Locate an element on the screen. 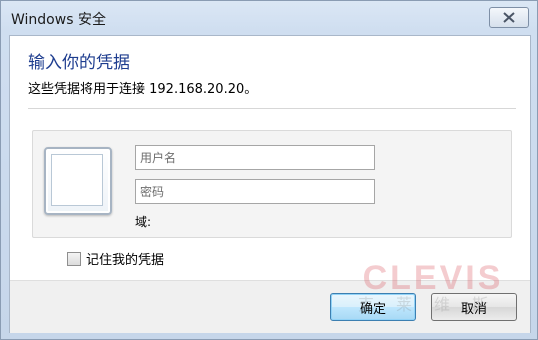  close-icon is located at coordinates (509, 17).